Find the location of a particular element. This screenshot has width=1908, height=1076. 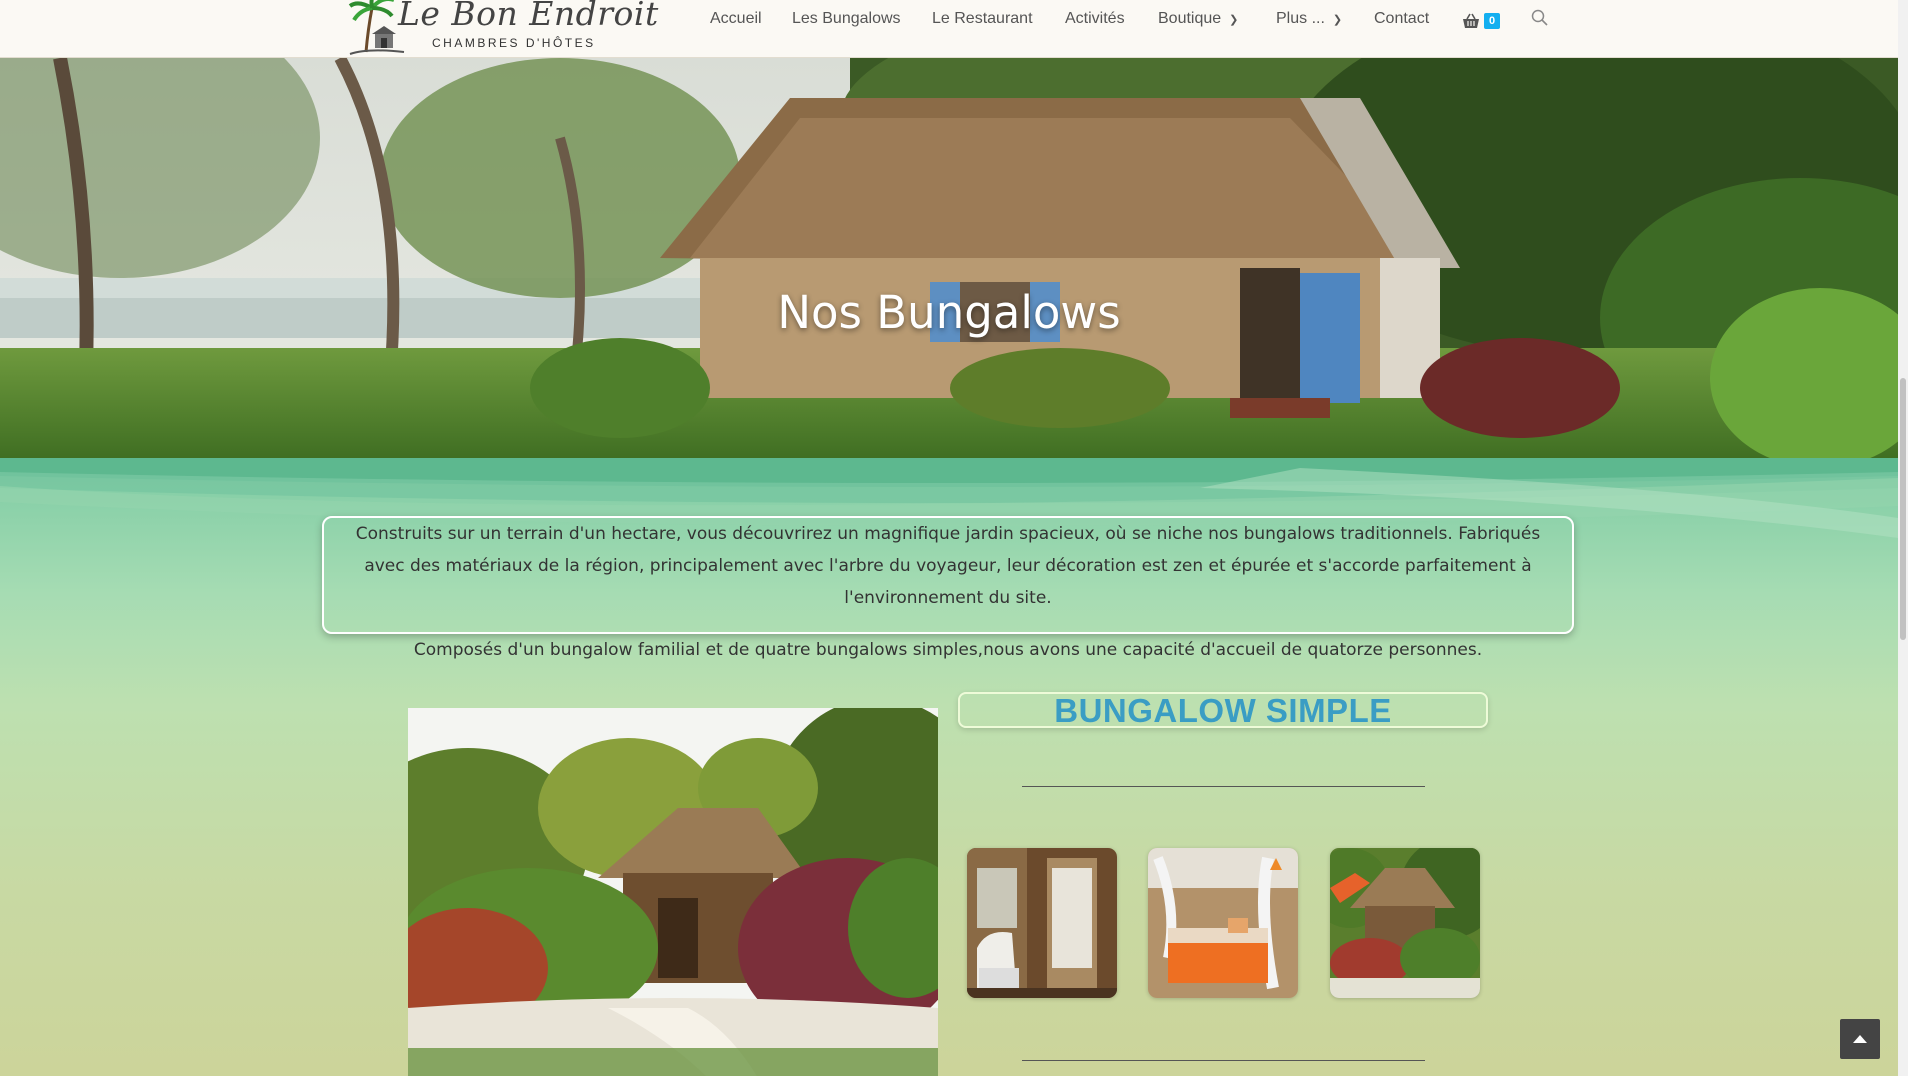

cart-count-badge: 0 is located at coordinates (1492, 21).